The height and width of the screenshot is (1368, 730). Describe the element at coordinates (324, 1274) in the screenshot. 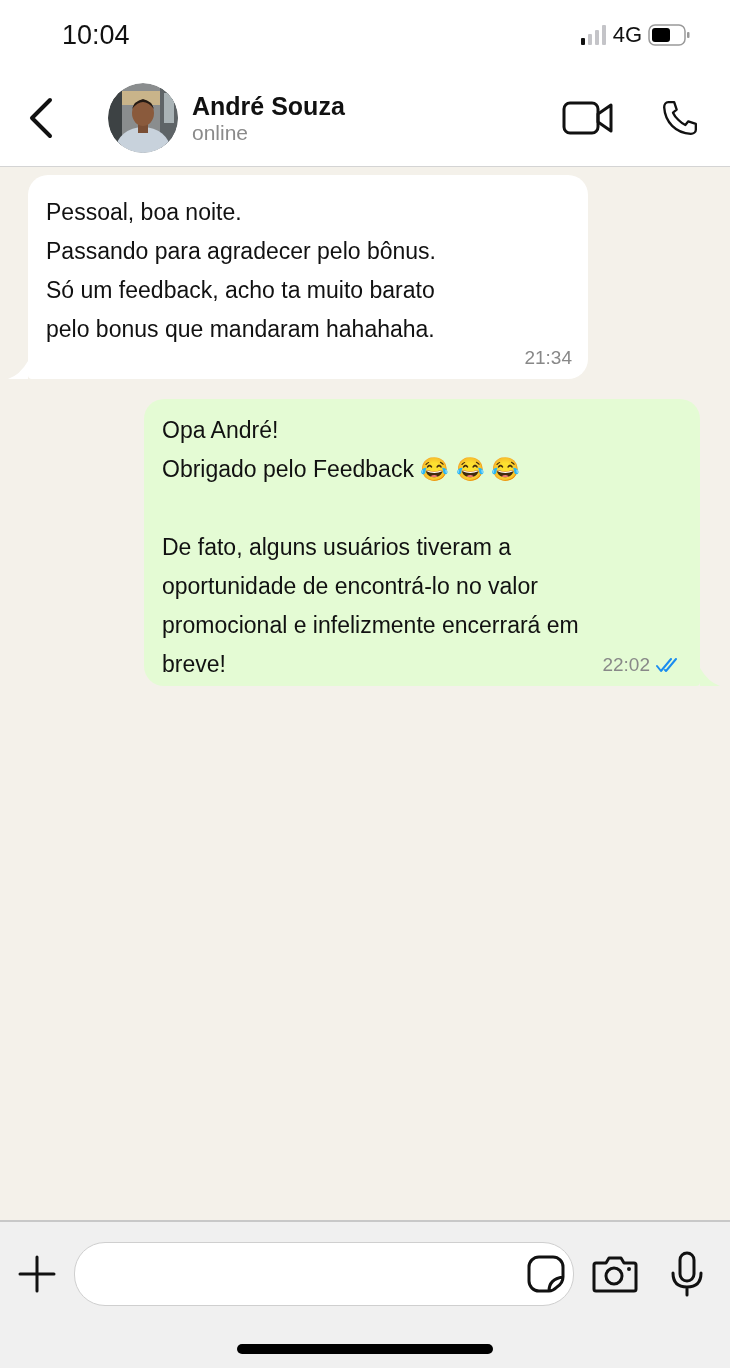

I see `message-input` at that location.